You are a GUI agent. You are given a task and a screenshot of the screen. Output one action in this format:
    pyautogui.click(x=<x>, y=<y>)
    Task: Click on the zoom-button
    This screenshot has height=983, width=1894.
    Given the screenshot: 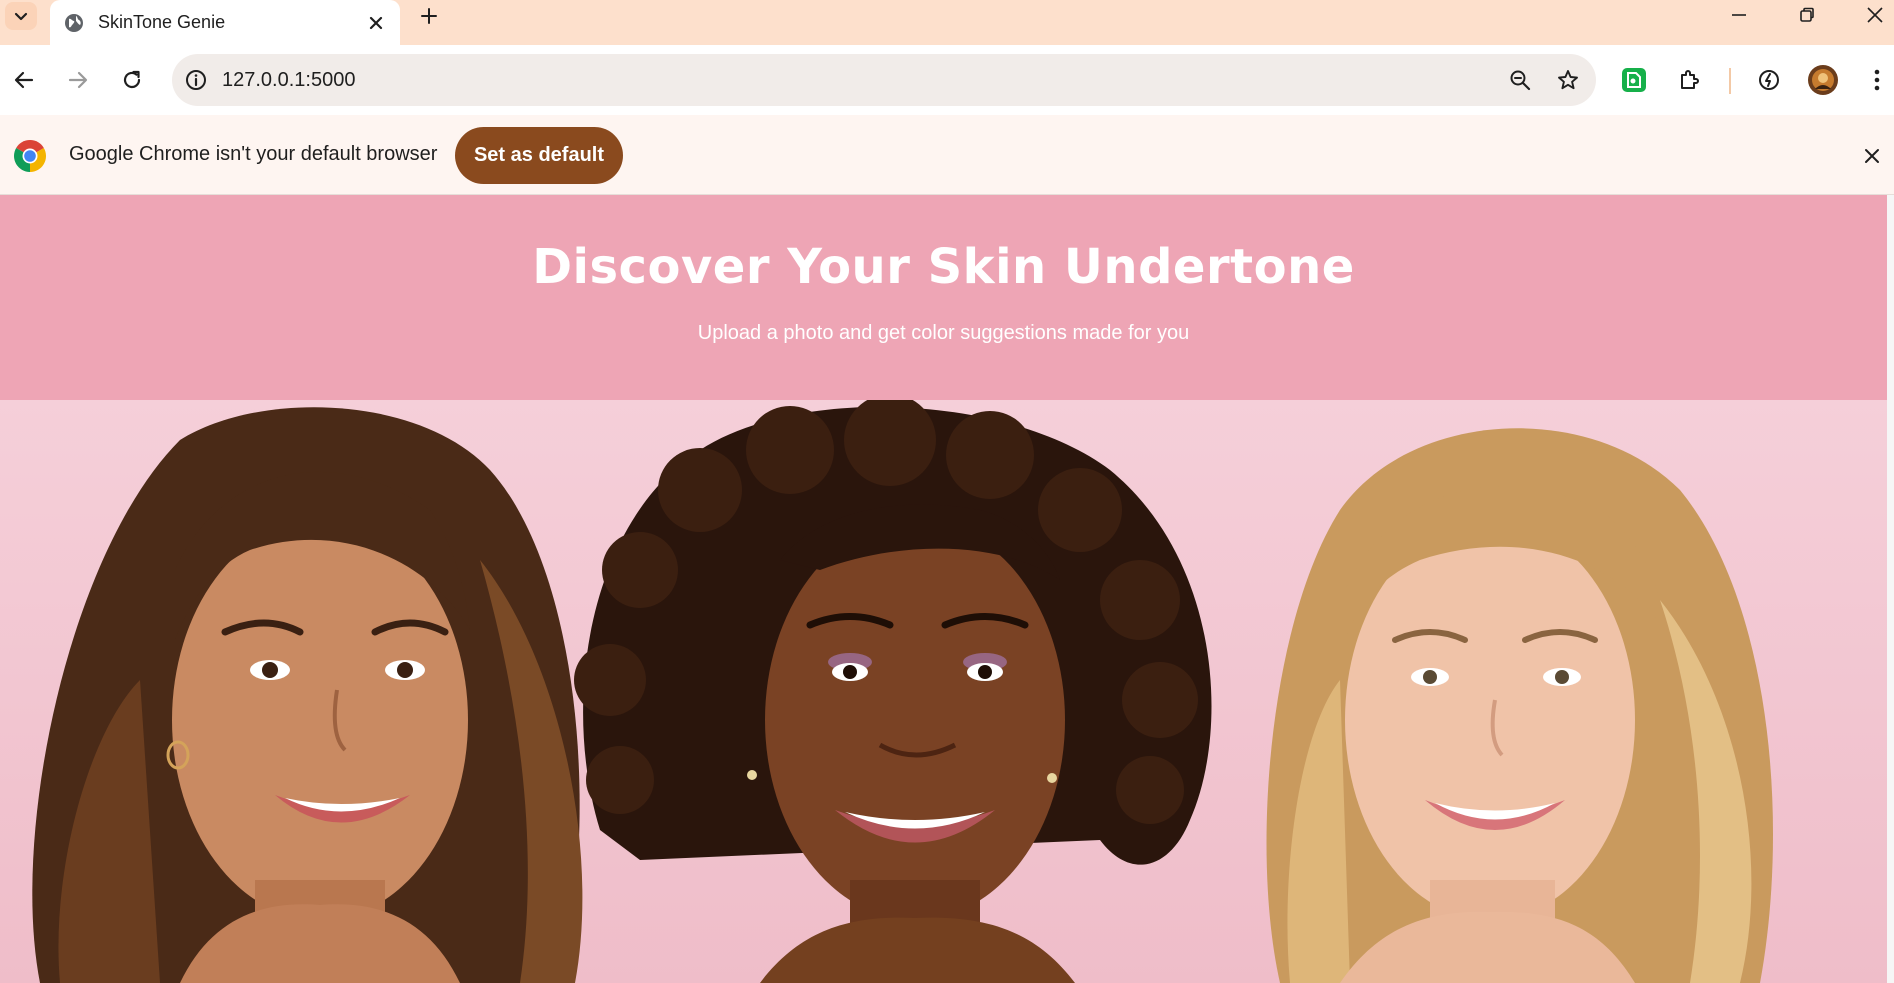 What is the action you would take?
    pyautogui.click(x=1520, y=80)
    